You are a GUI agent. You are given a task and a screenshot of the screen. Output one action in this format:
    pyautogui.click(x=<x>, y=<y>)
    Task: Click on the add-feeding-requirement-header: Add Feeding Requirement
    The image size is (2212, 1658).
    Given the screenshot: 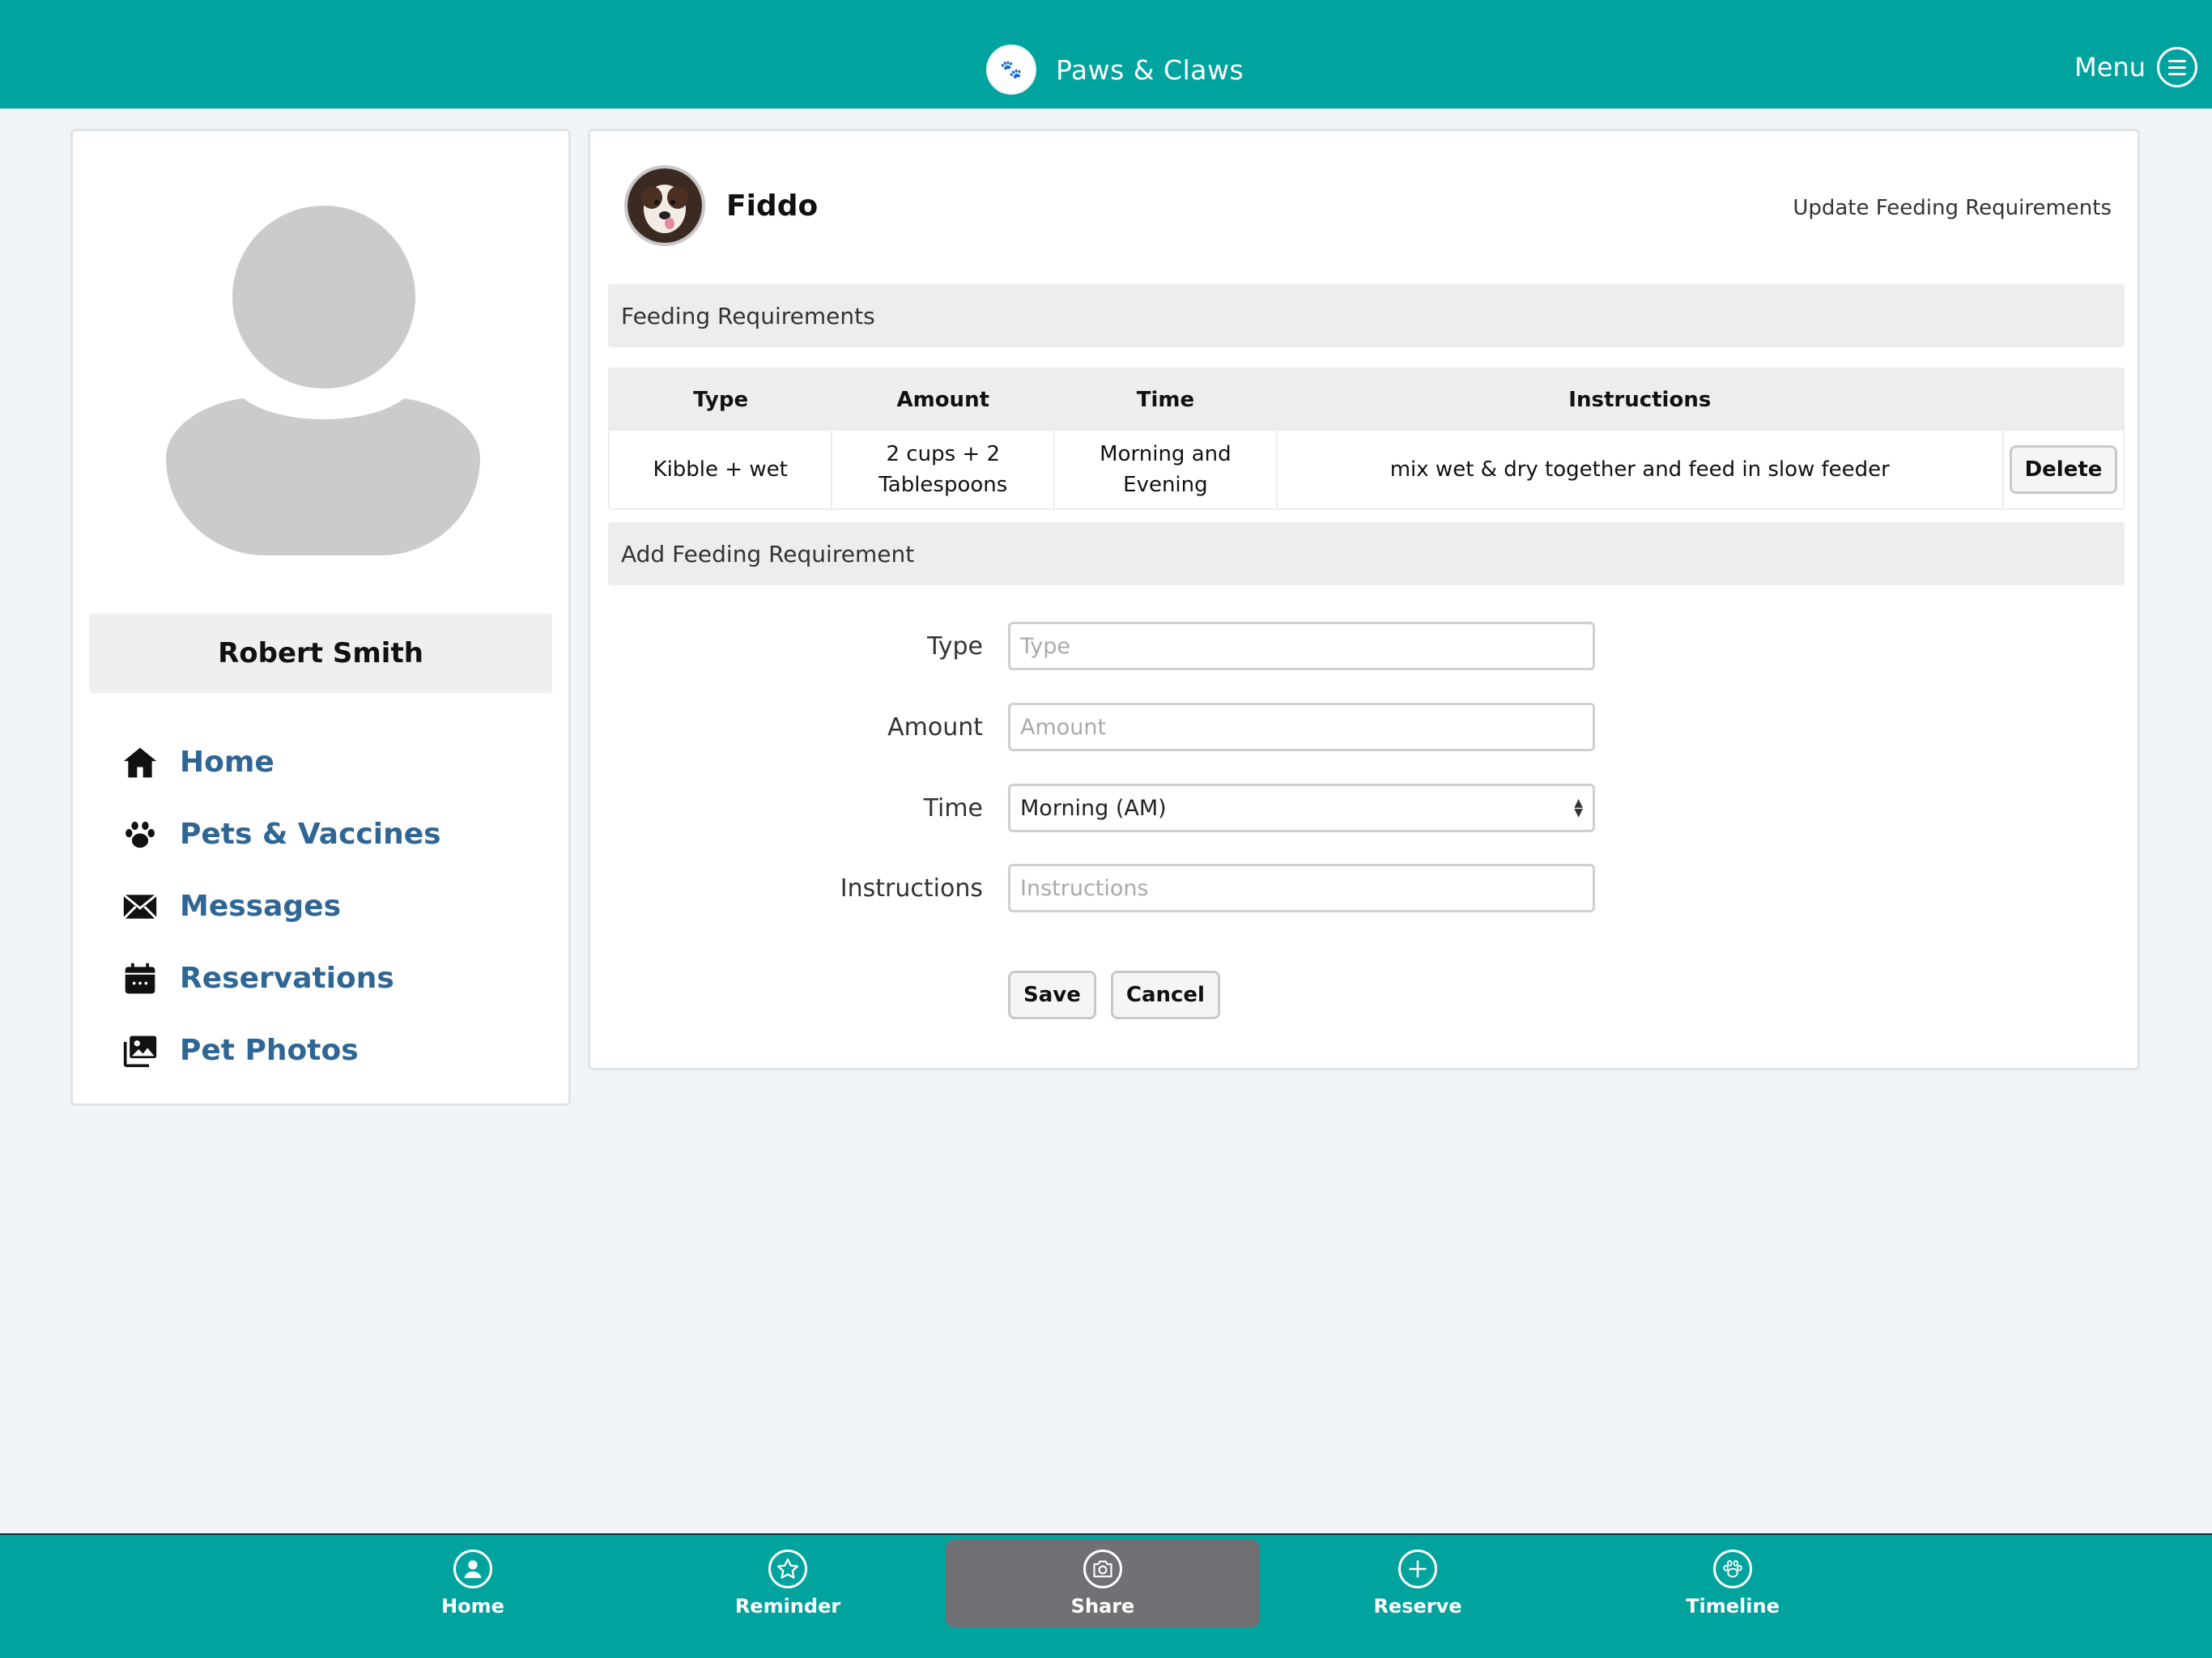 What is the action you would take?
    pyautogui.click(x=1366, y=553)
    